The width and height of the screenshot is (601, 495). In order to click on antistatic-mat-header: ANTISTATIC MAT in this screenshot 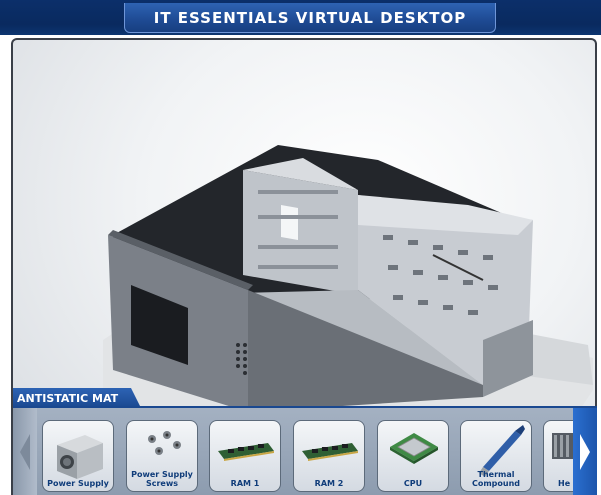, I will do `click(305, 398)`.